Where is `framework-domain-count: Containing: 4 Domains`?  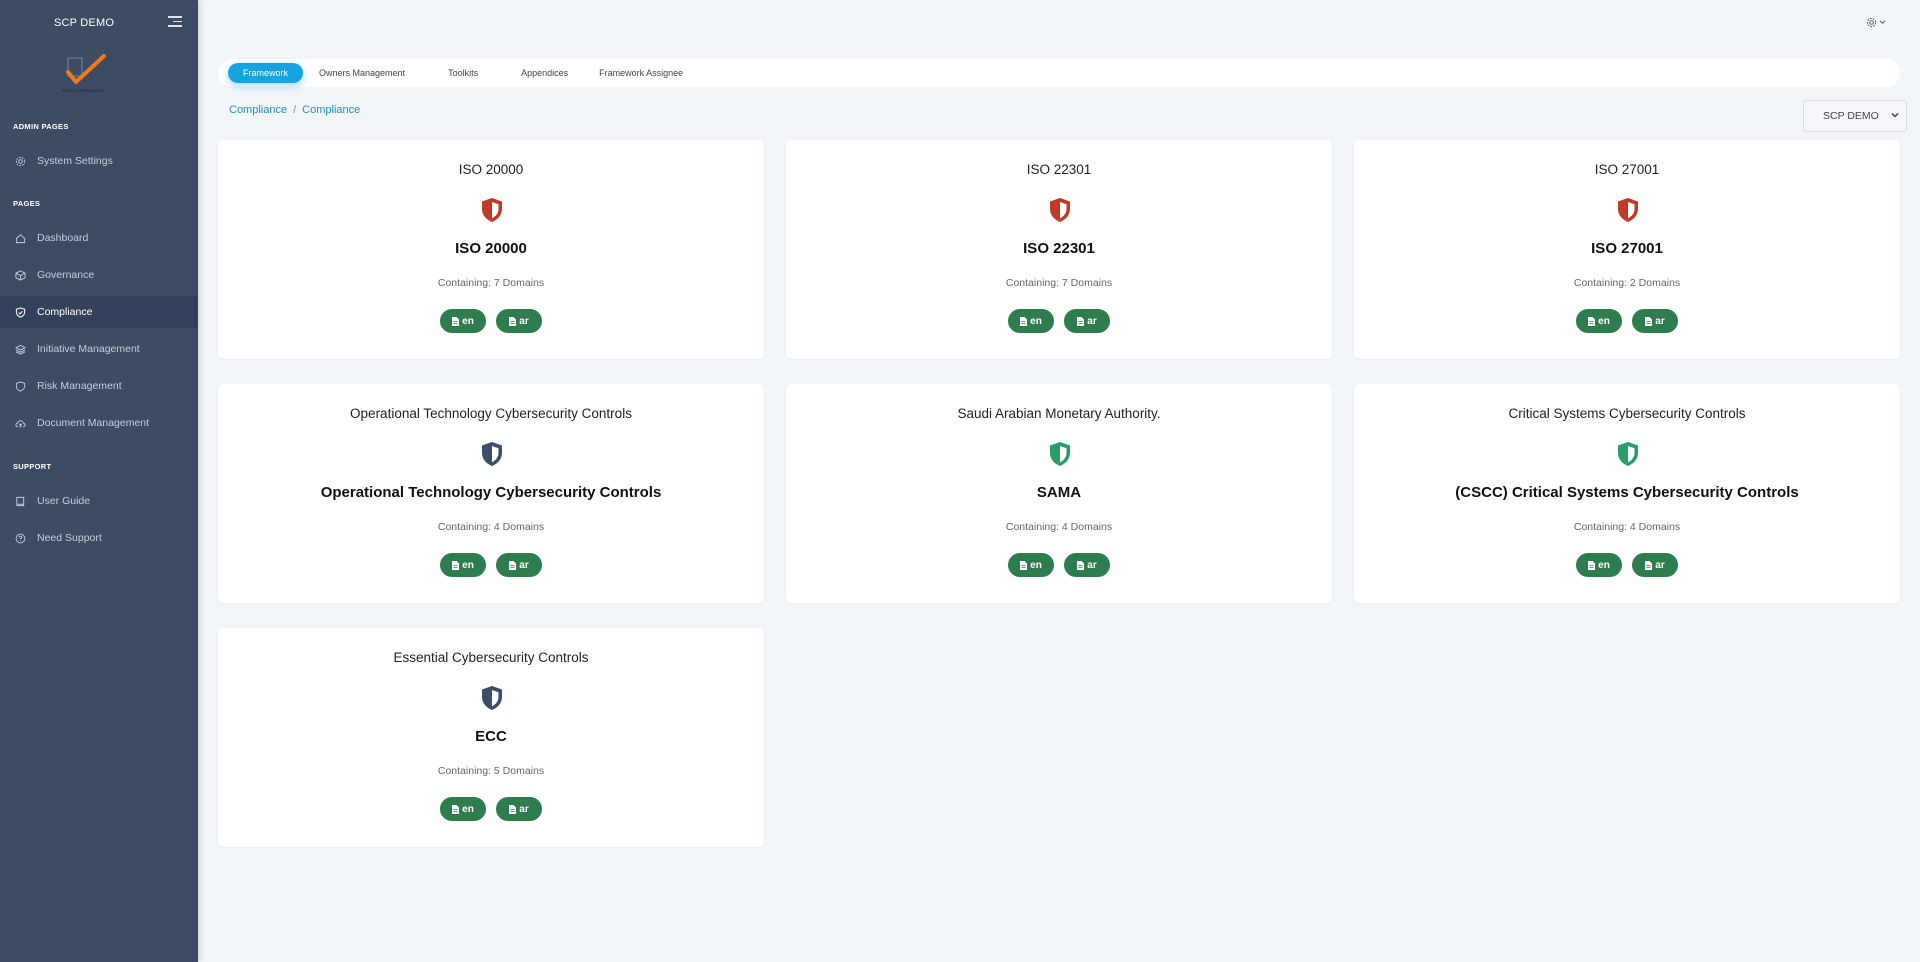 framework-domain-count: Containing: 4 Domains is located at coordinates (1059, 527).